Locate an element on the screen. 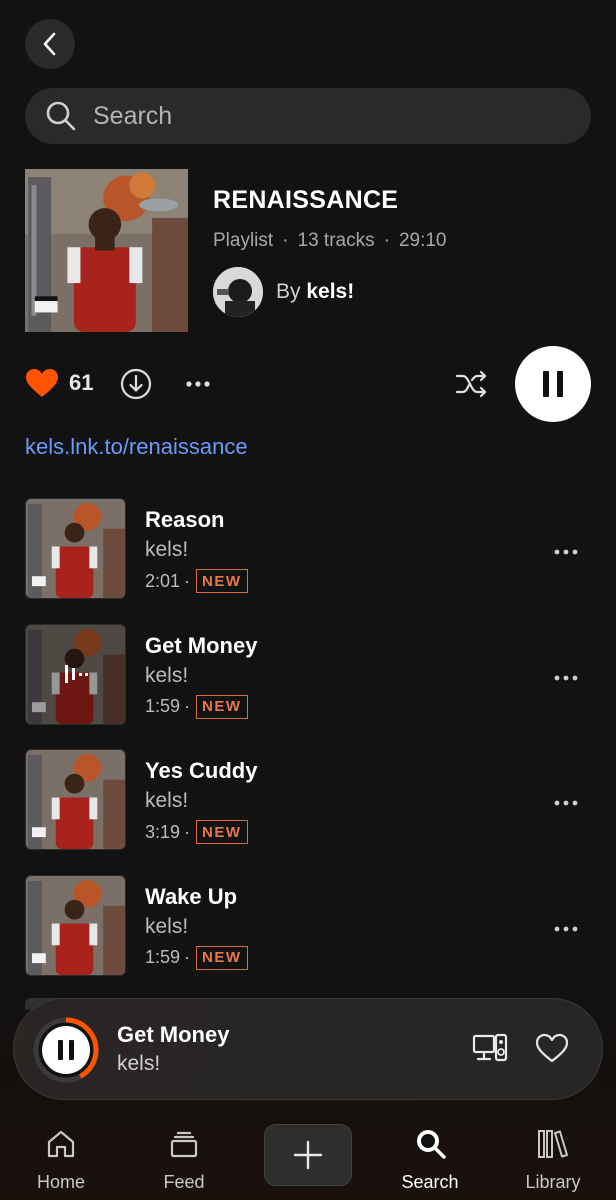 The height and width of the screenshot is (1200, 616). back-button is located at coordinates (50, 44).